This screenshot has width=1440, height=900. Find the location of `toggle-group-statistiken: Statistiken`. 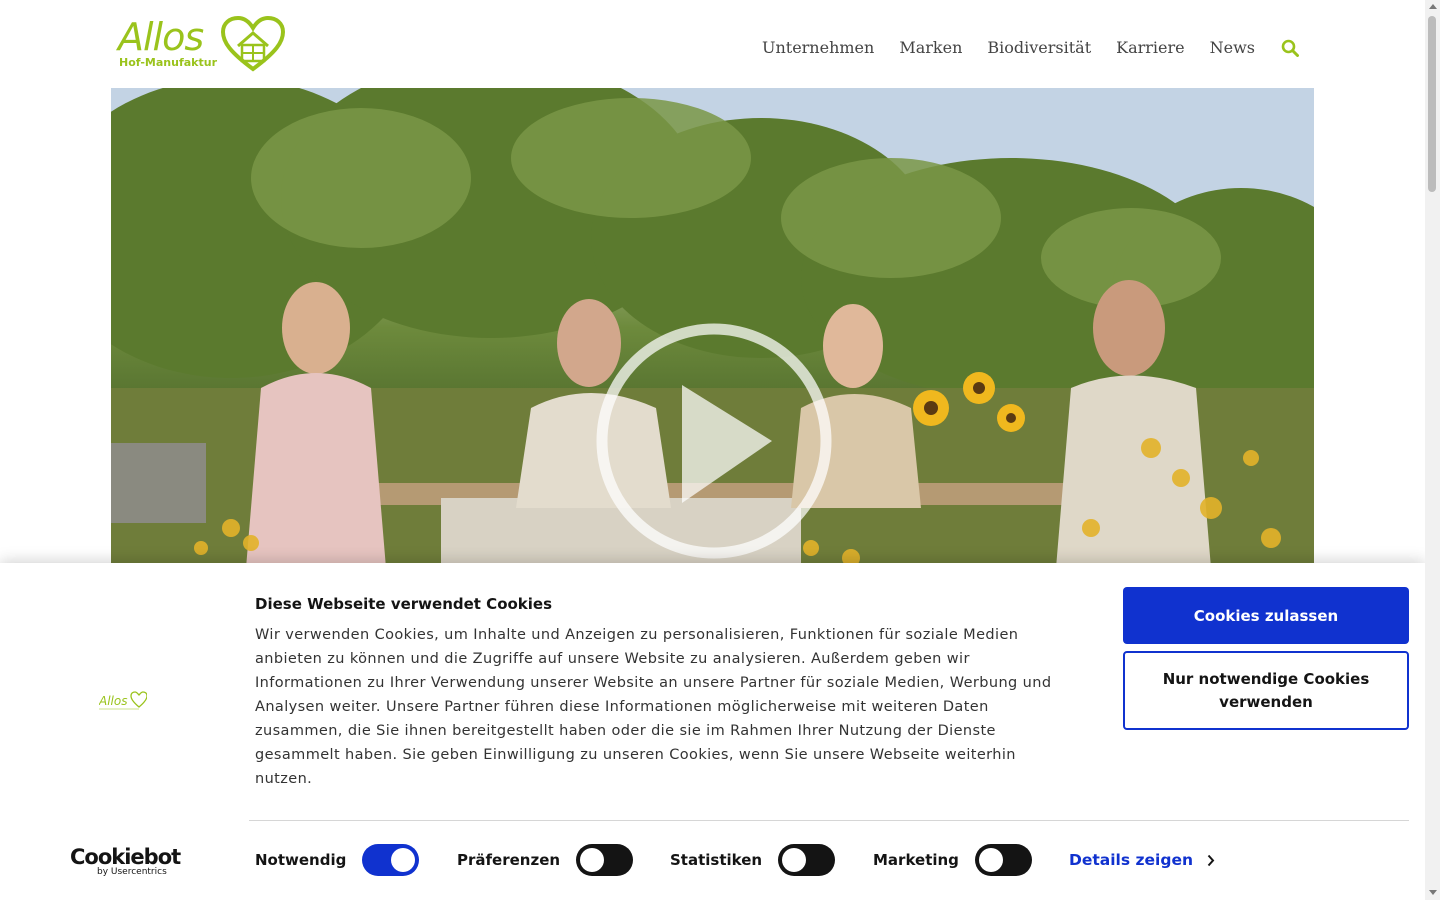

toggle-group-statistiken: Statistiken is located at coordinates (753, 860).